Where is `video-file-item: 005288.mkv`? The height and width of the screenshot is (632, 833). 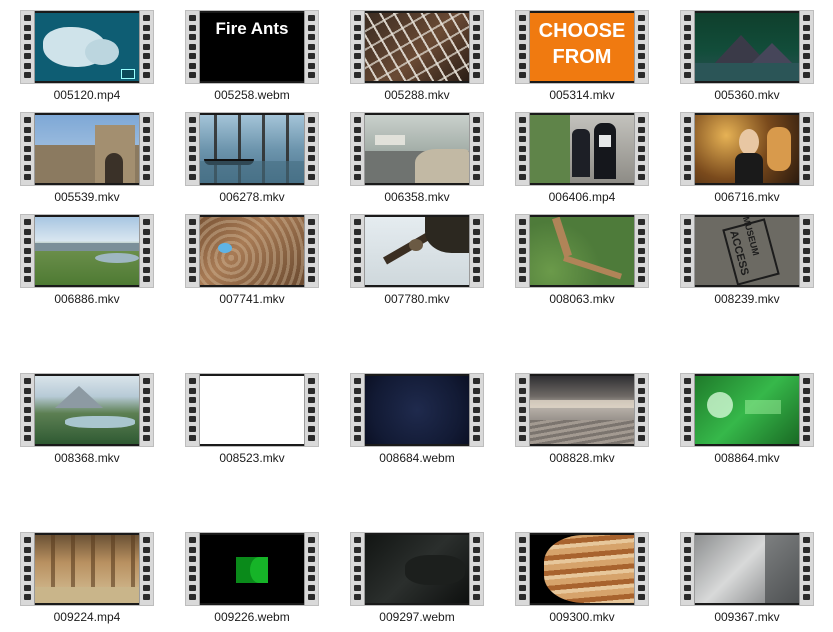
video-file-item: 005288.mkv is located at coordinates (420, 60).